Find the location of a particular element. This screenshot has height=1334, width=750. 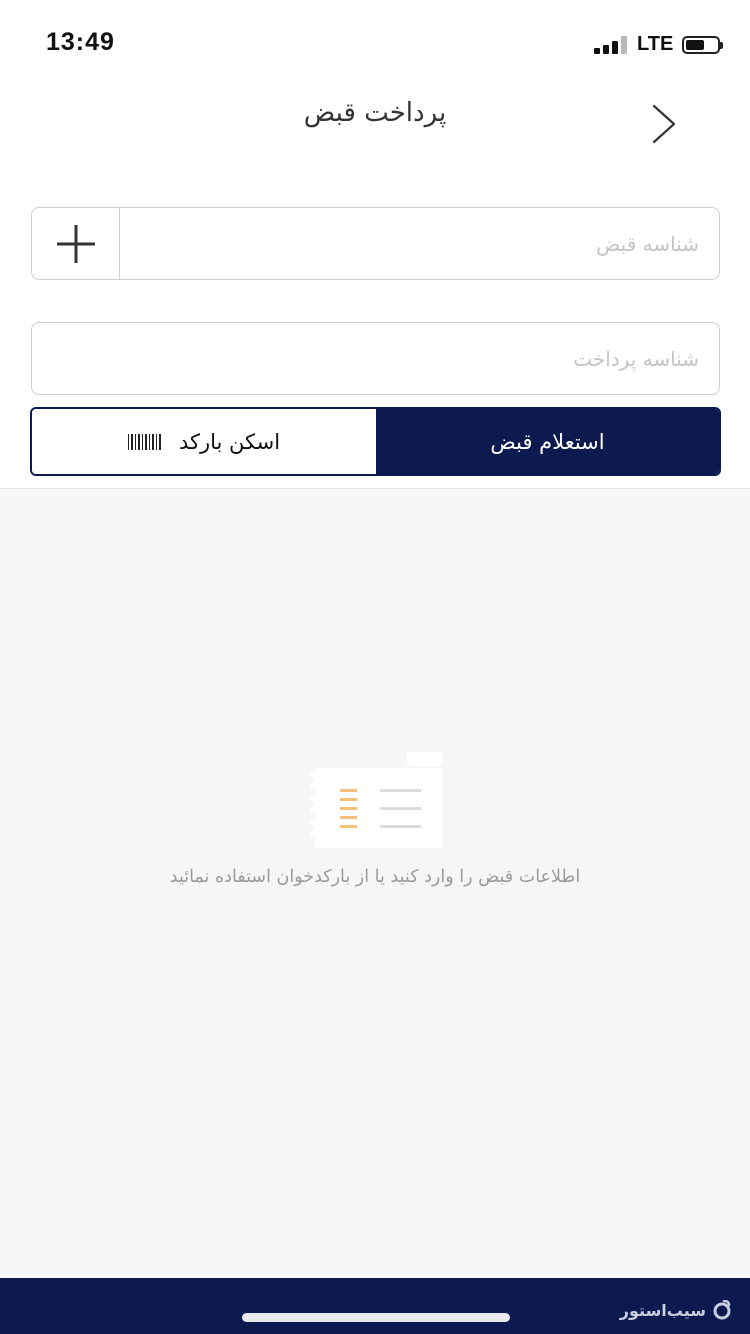

scan-barcode-button: اسکن بارکد is located at coordinates (204, 441).